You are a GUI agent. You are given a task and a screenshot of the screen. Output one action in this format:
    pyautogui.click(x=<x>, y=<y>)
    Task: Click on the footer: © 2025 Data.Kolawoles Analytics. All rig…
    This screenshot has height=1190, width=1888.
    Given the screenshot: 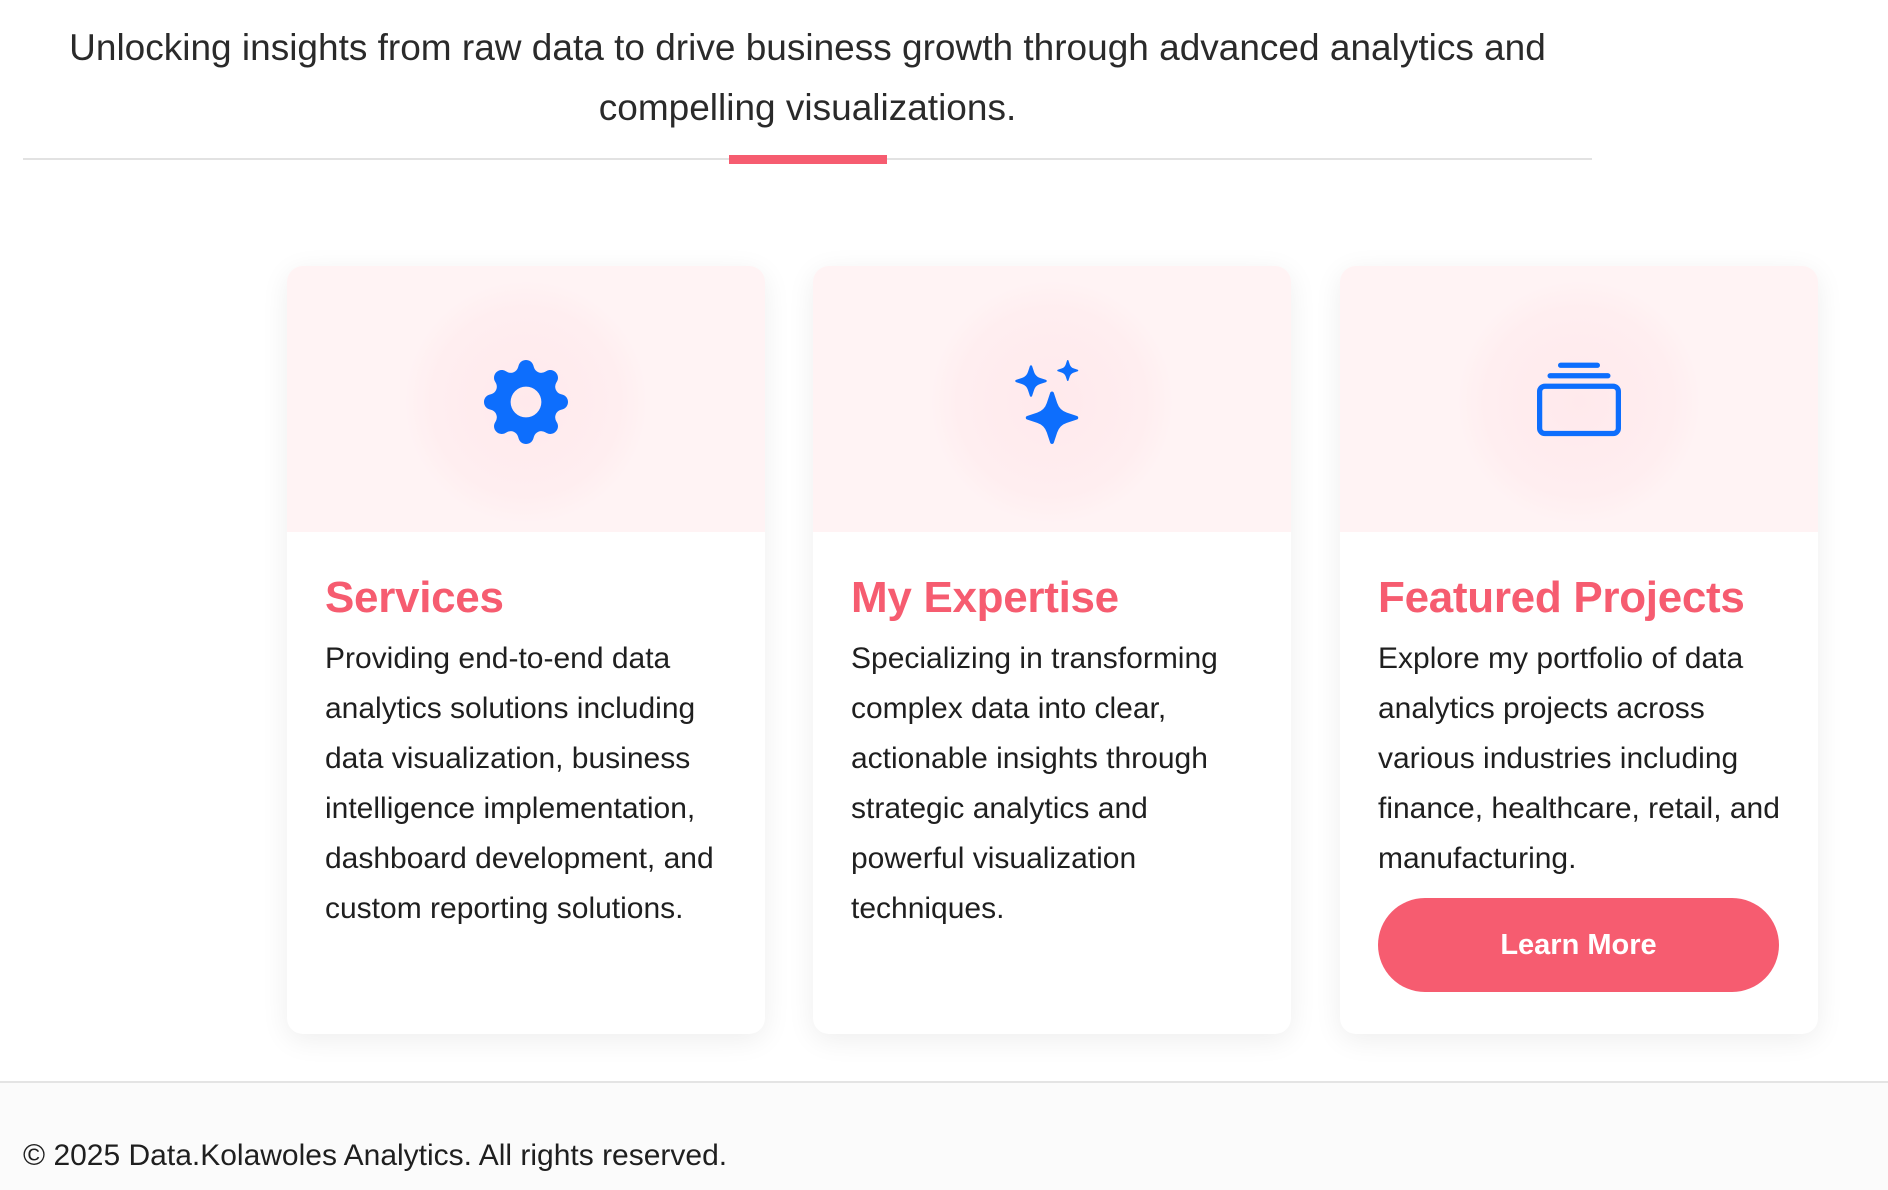 What is the action you would take?
    pyautogui.click(x=944, y=1135)
    